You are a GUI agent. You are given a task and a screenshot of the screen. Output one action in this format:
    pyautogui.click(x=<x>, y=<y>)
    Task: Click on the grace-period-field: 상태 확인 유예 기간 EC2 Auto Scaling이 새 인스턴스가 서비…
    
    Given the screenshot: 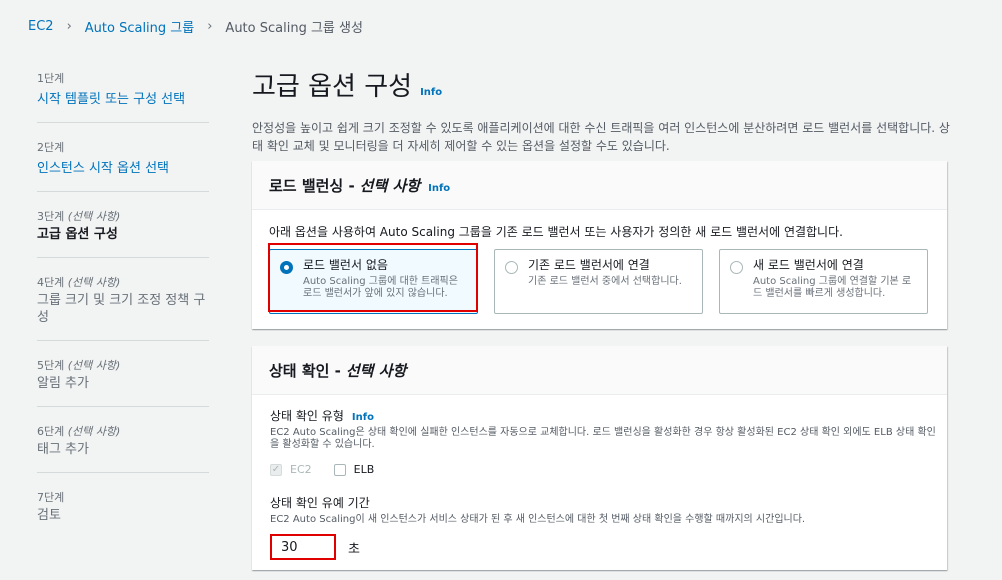 What is the action you would take?
    pyautogui.click(x=599, y=527)
    